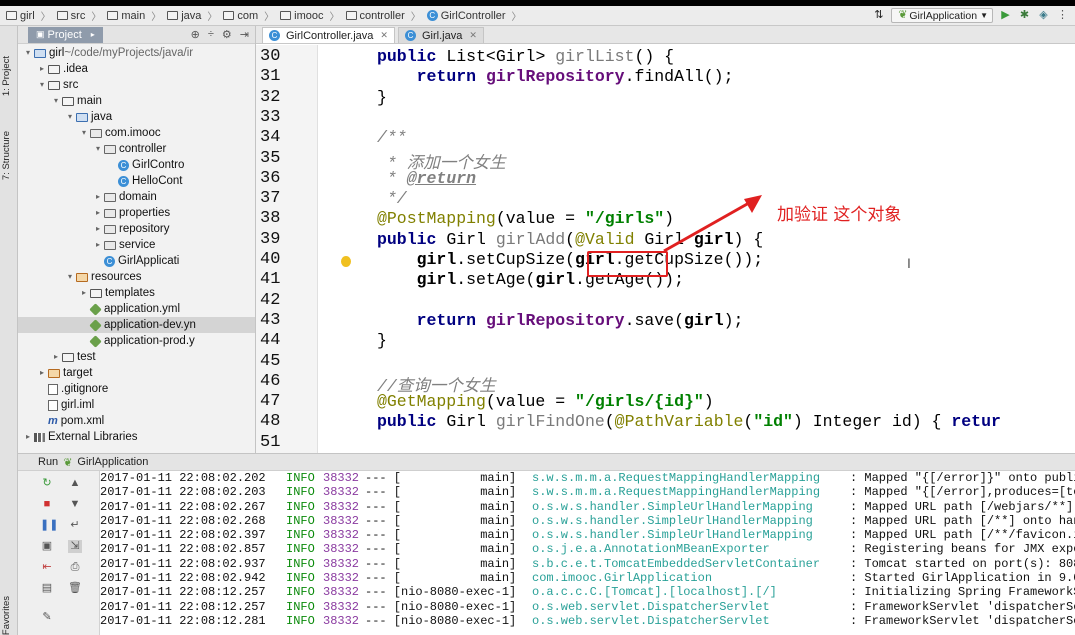  What do you see at coordinates (184, 16) in the screenshot?
I see `breadcrumb-item: java` at bounding box center [184, 16].